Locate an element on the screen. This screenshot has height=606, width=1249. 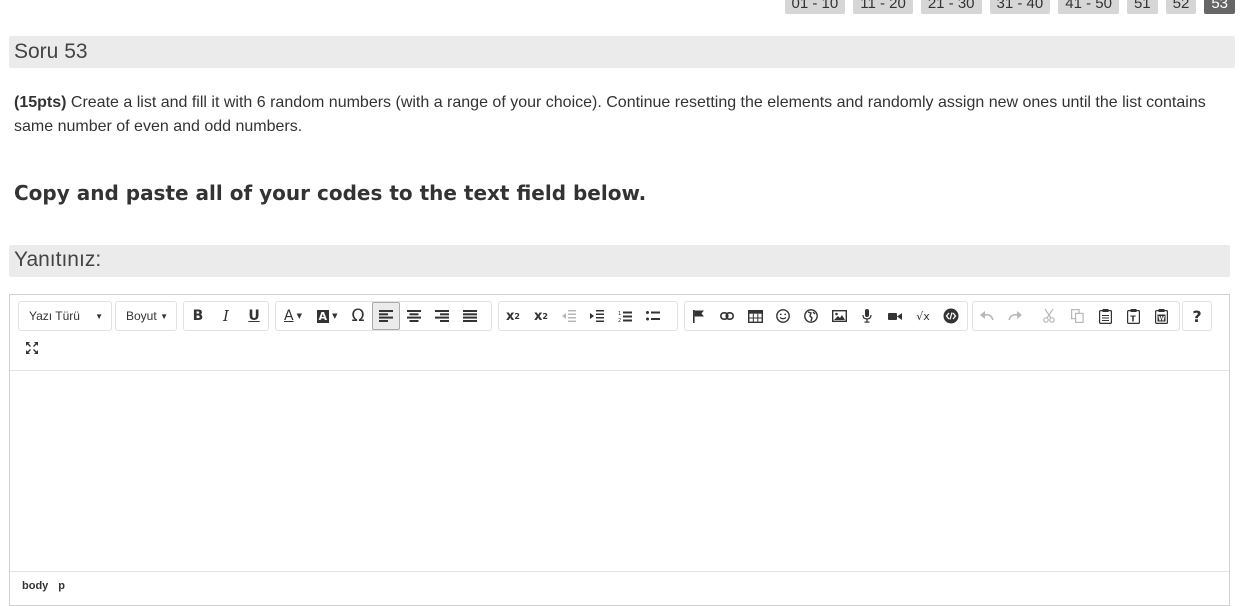
insert-group: √x is located at coordinates (826, 316).